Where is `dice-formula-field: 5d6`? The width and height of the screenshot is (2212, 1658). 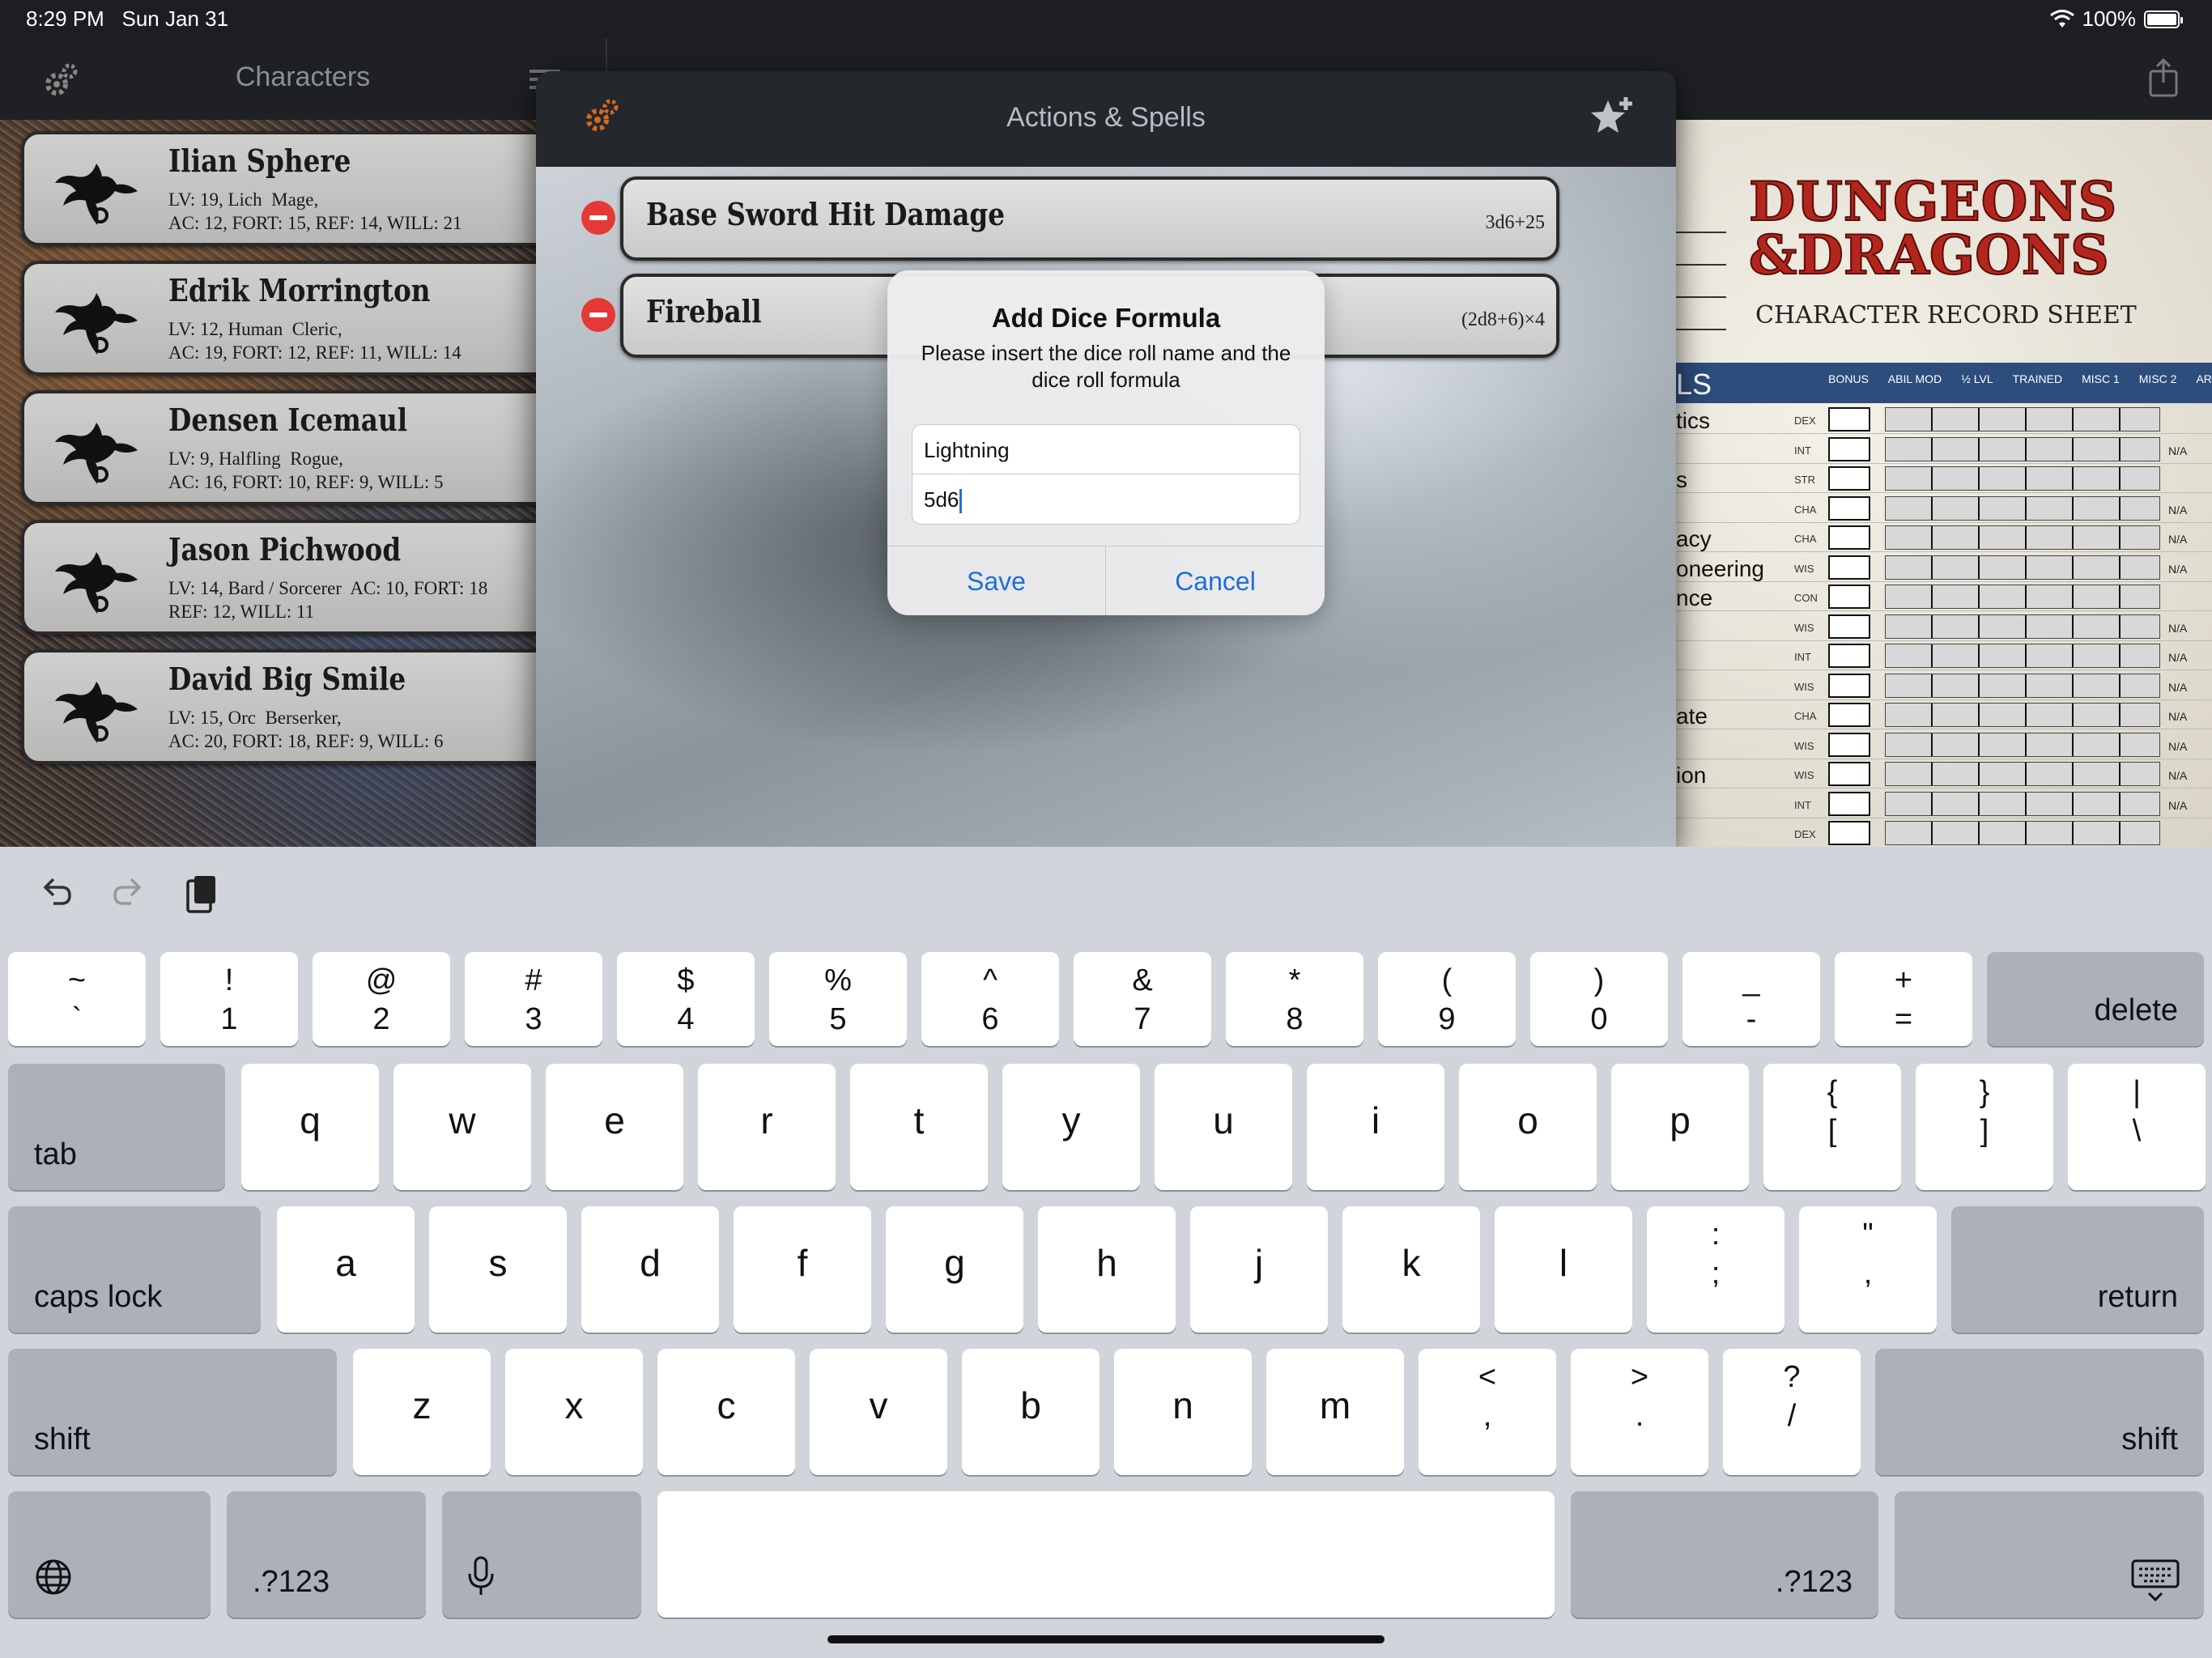
dice-formula-field: 5d6 is located at coordinates (1106, 499).